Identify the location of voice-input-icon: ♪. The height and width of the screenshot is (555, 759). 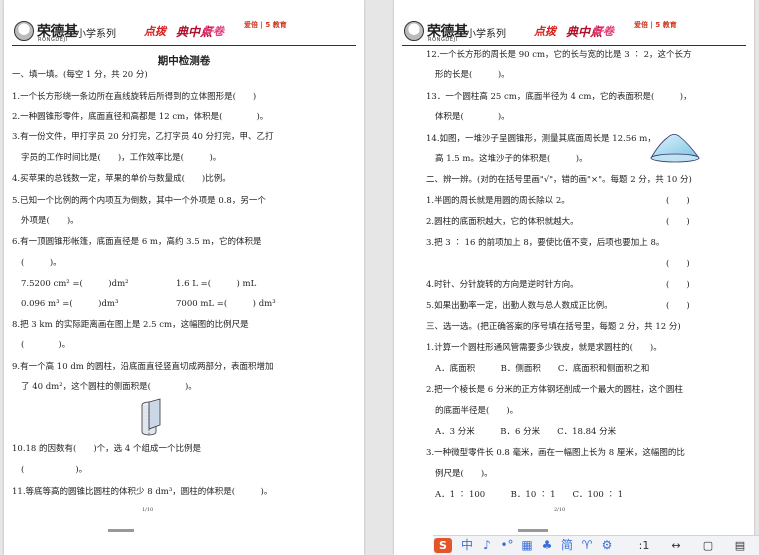
(487, 545).